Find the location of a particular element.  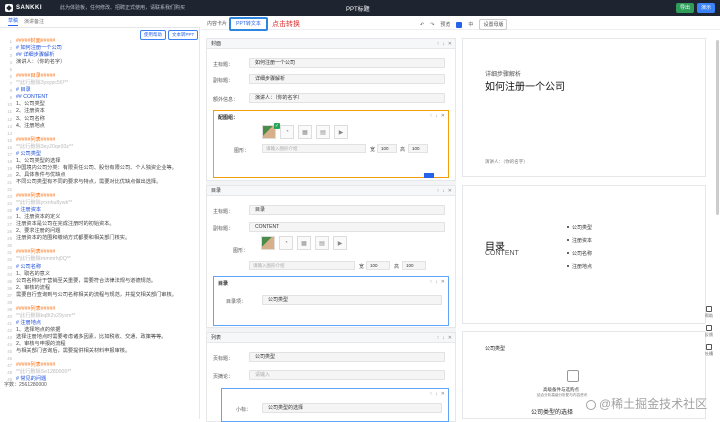

line-text: # 目录 is located at coordinates (23, 90).